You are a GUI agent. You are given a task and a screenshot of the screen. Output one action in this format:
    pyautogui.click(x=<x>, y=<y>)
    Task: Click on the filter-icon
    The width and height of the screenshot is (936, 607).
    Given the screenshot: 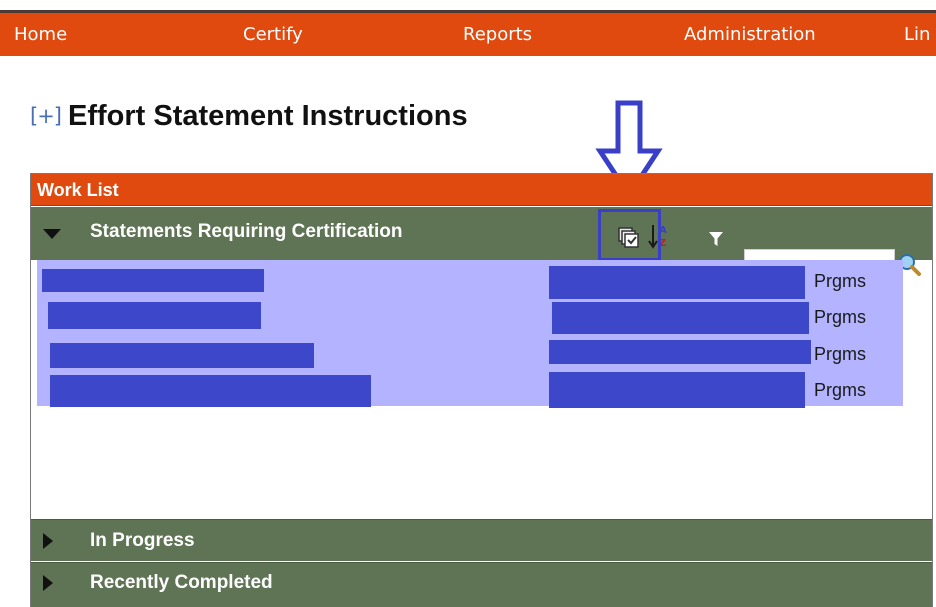 What is the action you would take?
    pyautogui.click(x=716, y=239)
    